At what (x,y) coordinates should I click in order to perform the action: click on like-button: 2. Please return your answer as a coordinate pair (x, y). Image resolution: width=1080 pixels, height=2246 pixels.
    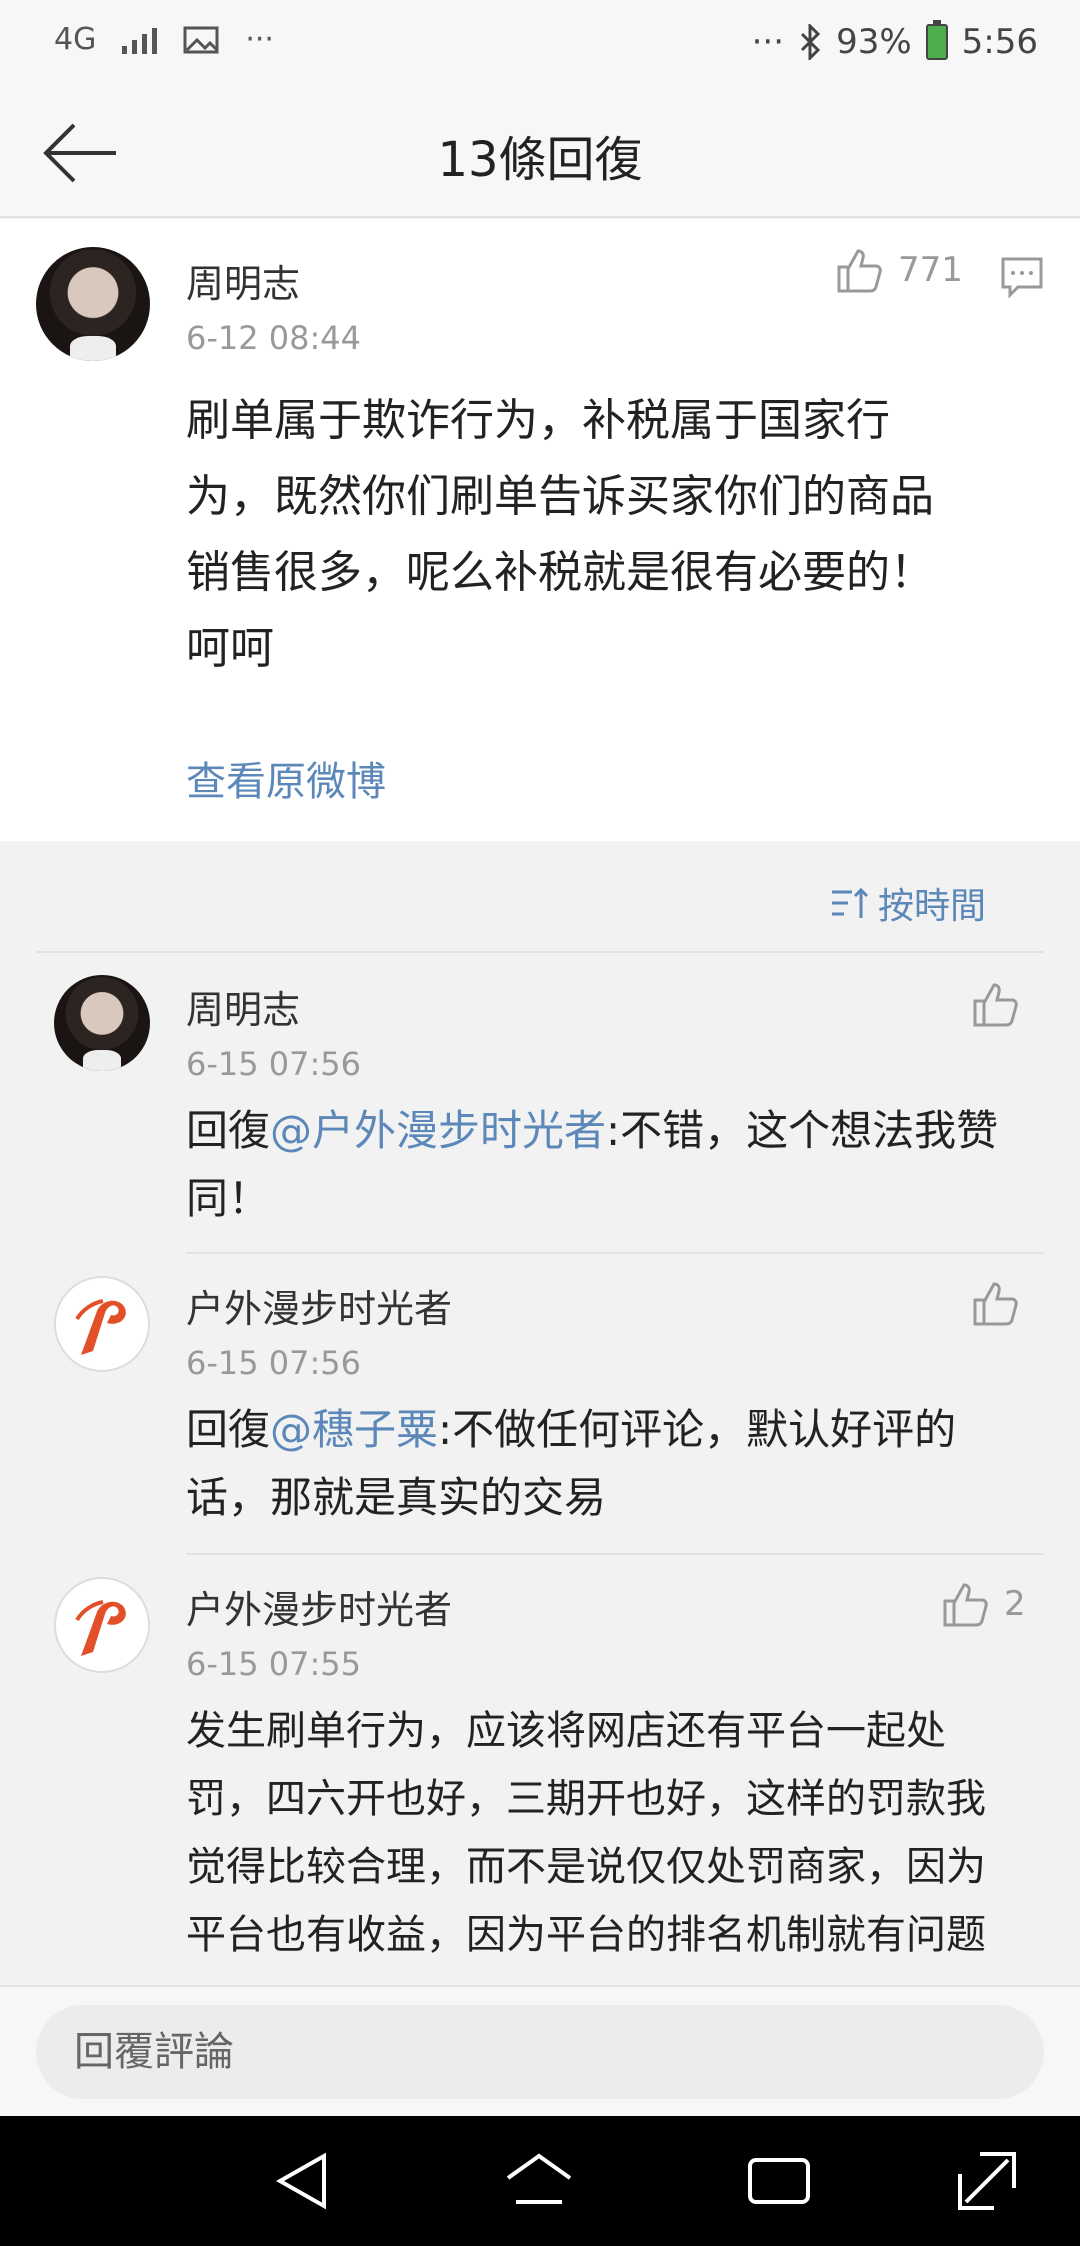
    Looking at the image, I should click on (984, 1604).